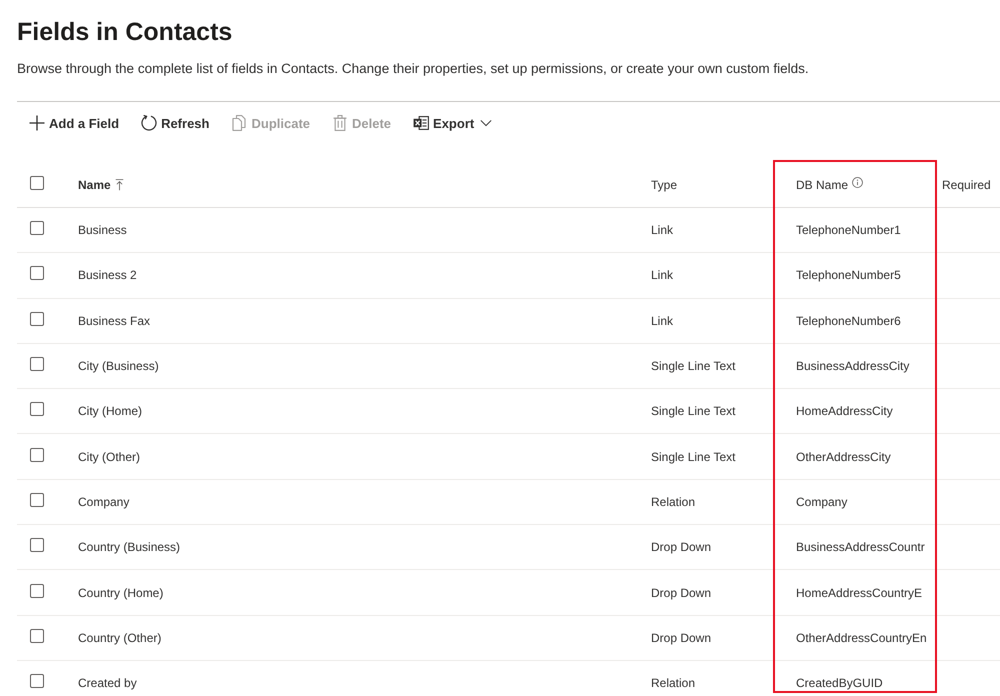  I want to click on page-description: Browse through the complete list of fields in Contacts. Change their properties, set up permissions, or create your own custom fields., so click(413, 69).